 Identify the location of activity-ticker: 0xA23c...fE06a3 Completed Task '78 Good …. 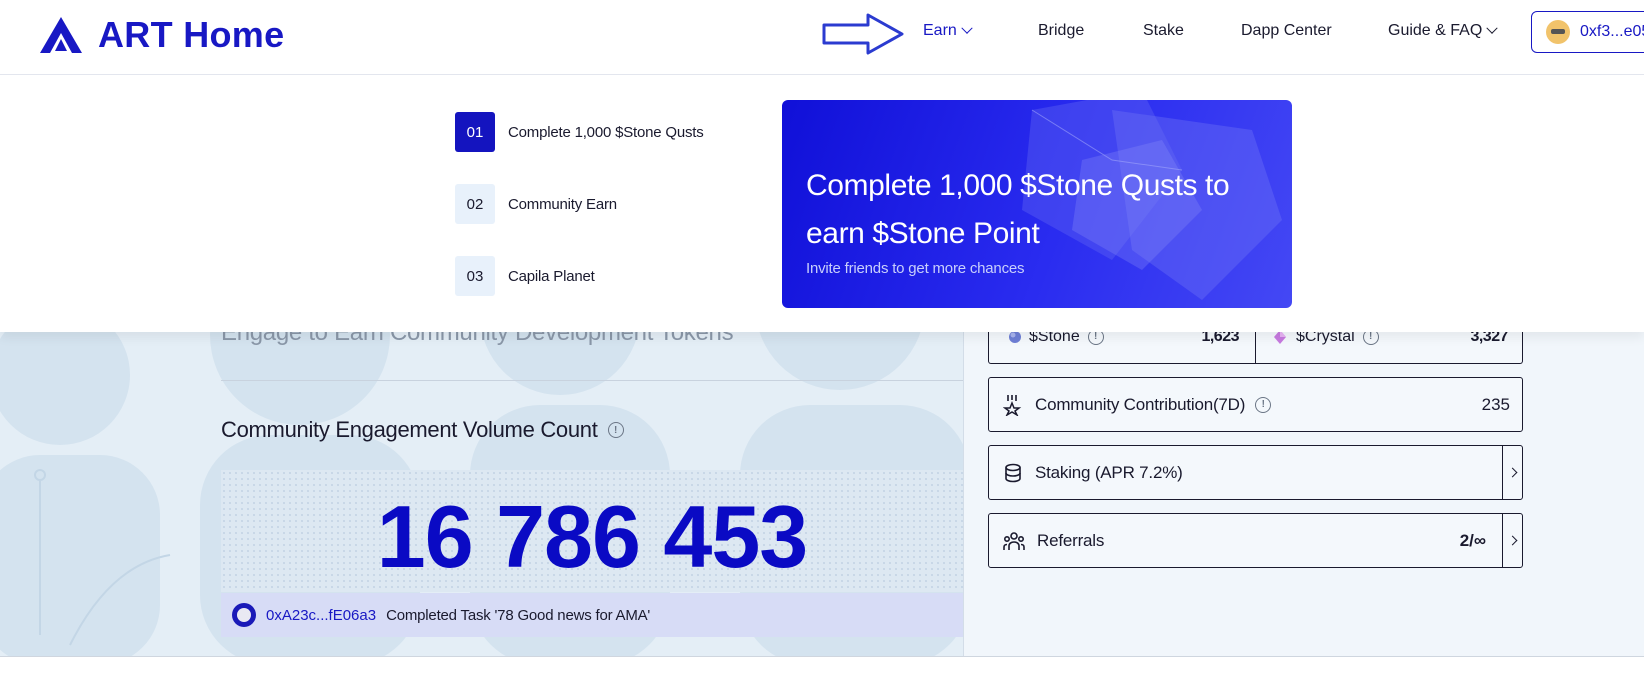
(592, 615).